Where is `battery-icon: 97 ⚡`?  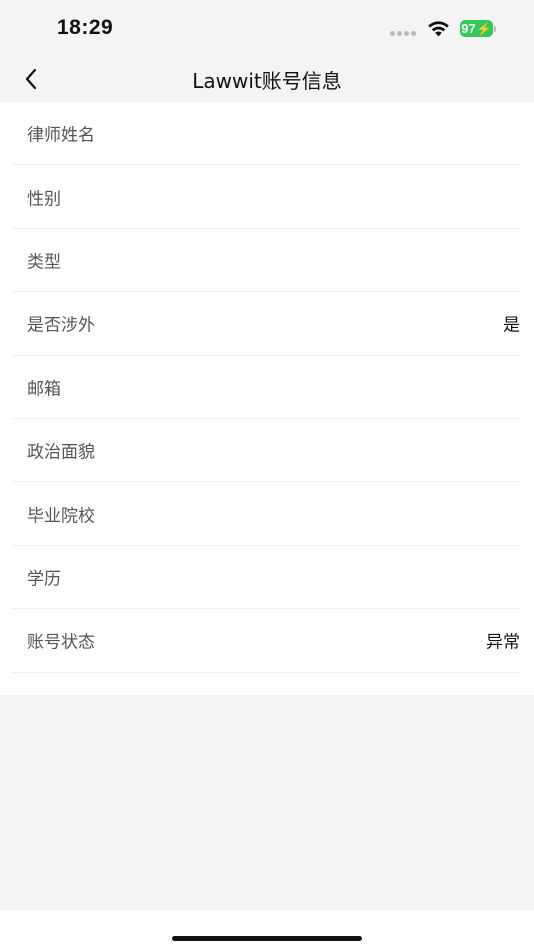 battery-icon: 97 ⚡ is located at coordinates (478, 29).